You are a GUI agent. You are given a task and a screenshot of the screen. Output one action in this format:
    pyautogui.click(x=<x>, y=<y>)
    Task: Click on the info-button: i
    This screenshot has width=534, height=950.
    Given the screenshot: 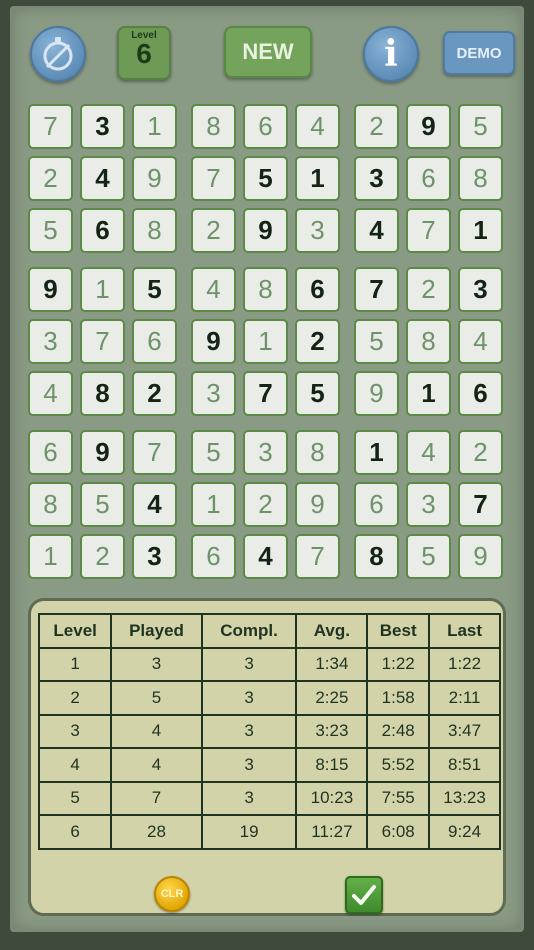 What is the action you would take?
    pyautogui.click(x=391, y=54)
    